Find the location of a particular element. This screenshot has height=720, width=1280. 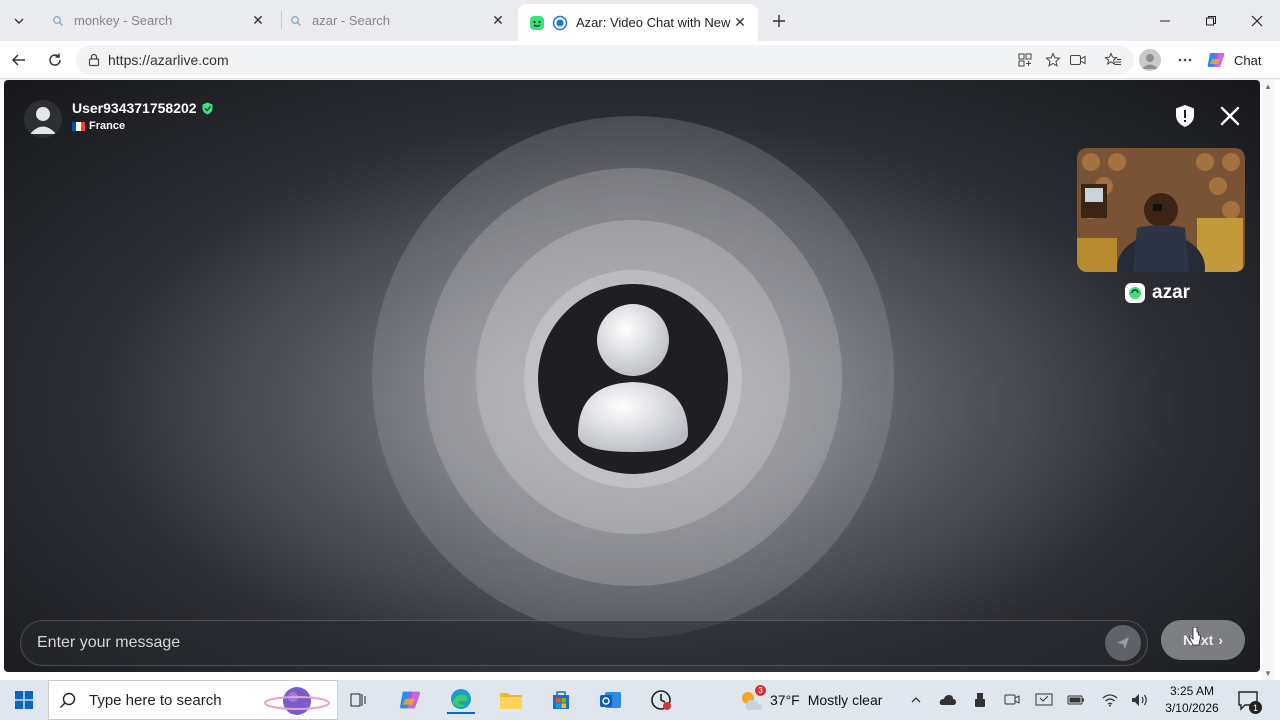

brand-name: azar is located at coordinates (1171, 292).